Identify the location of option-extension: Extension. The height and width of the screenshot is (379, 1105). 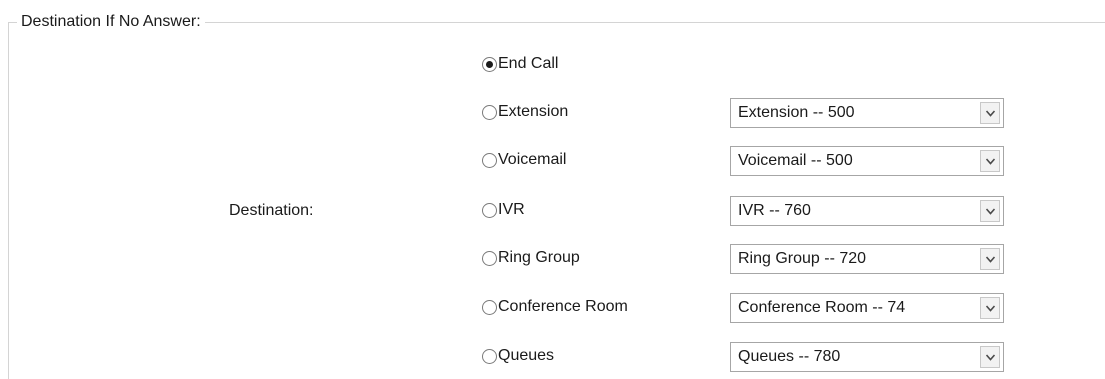
(525, 112).